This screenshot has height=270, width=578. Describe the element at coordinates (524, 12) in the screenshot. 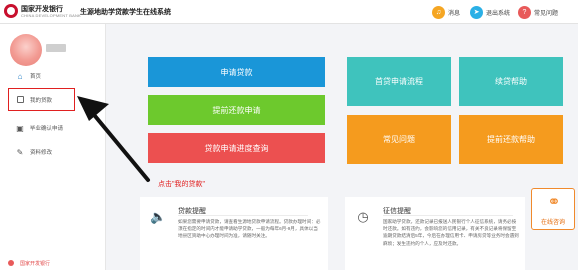

I see `question-icon: ?` at that location.